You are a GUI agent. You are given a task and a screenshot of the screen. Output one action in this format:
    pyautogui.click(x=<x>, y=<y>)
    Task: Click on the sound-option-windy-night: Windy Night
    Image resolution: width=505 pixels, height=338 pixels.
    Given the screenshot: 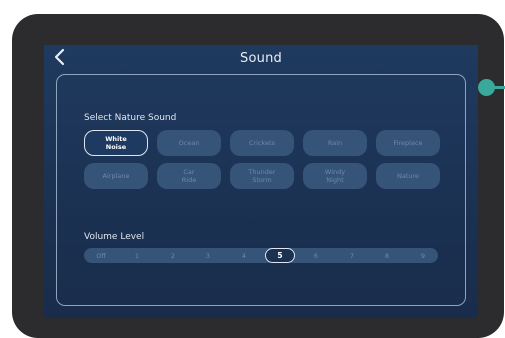 What is the action you would take?
    pyautogui.click(x=335, y=176)
    